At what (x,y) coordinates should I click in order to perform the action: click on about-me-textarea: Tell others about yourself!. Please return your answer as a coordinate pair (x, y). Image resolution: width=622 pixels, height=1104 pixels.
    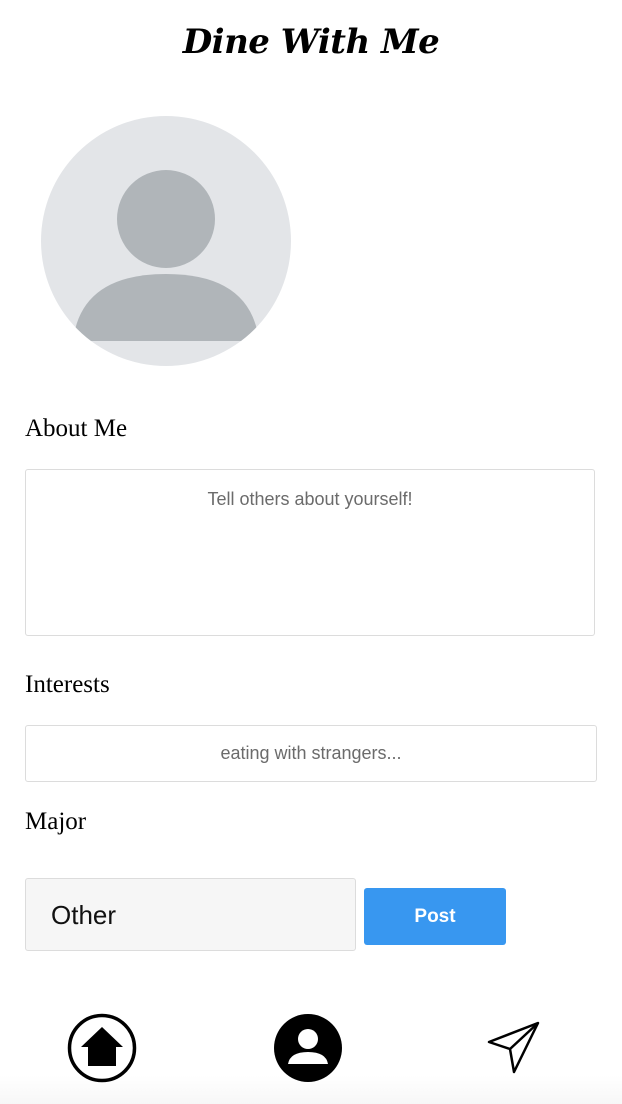
    Looking at the image, I should click on (310, 552).